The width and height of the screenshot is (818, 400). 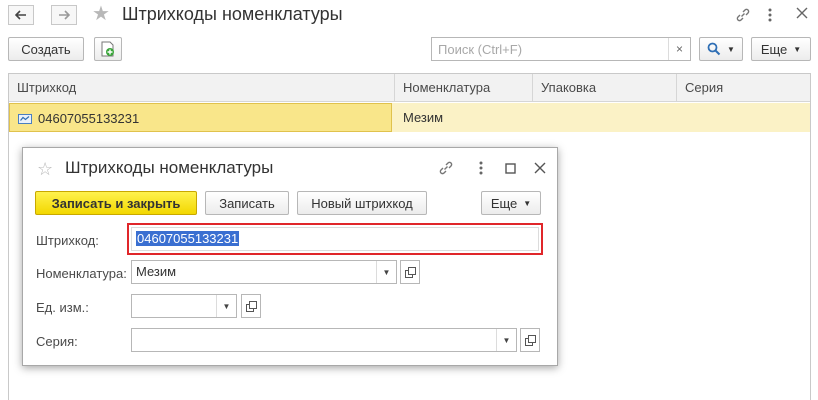 I want to click on search-input, so click(x=550, y=49).